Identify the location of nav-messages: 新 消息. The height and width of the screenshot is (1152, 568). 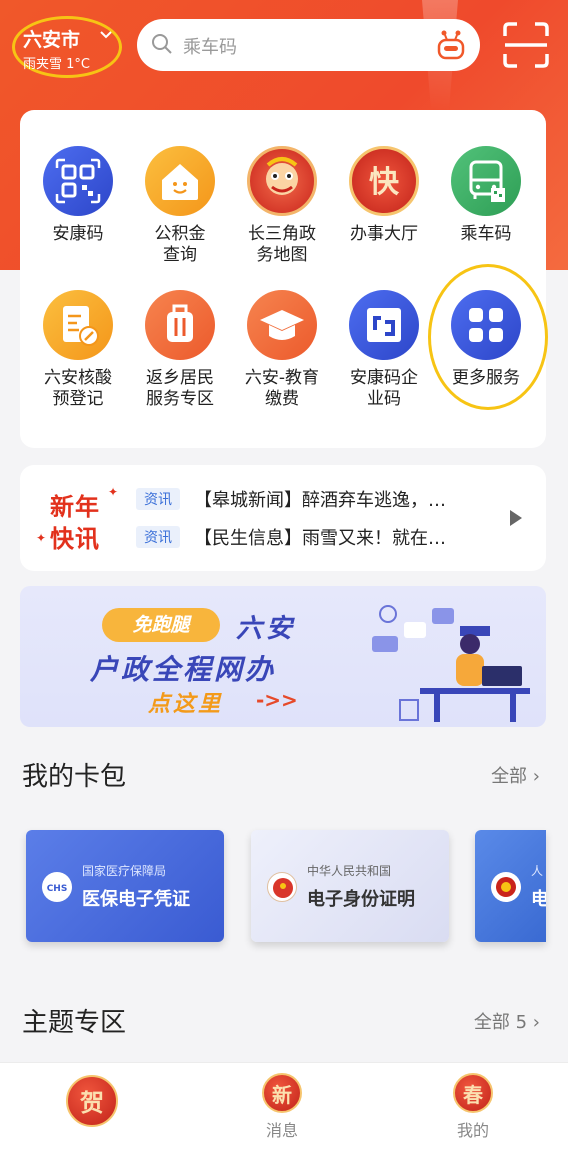
(282, 1107).